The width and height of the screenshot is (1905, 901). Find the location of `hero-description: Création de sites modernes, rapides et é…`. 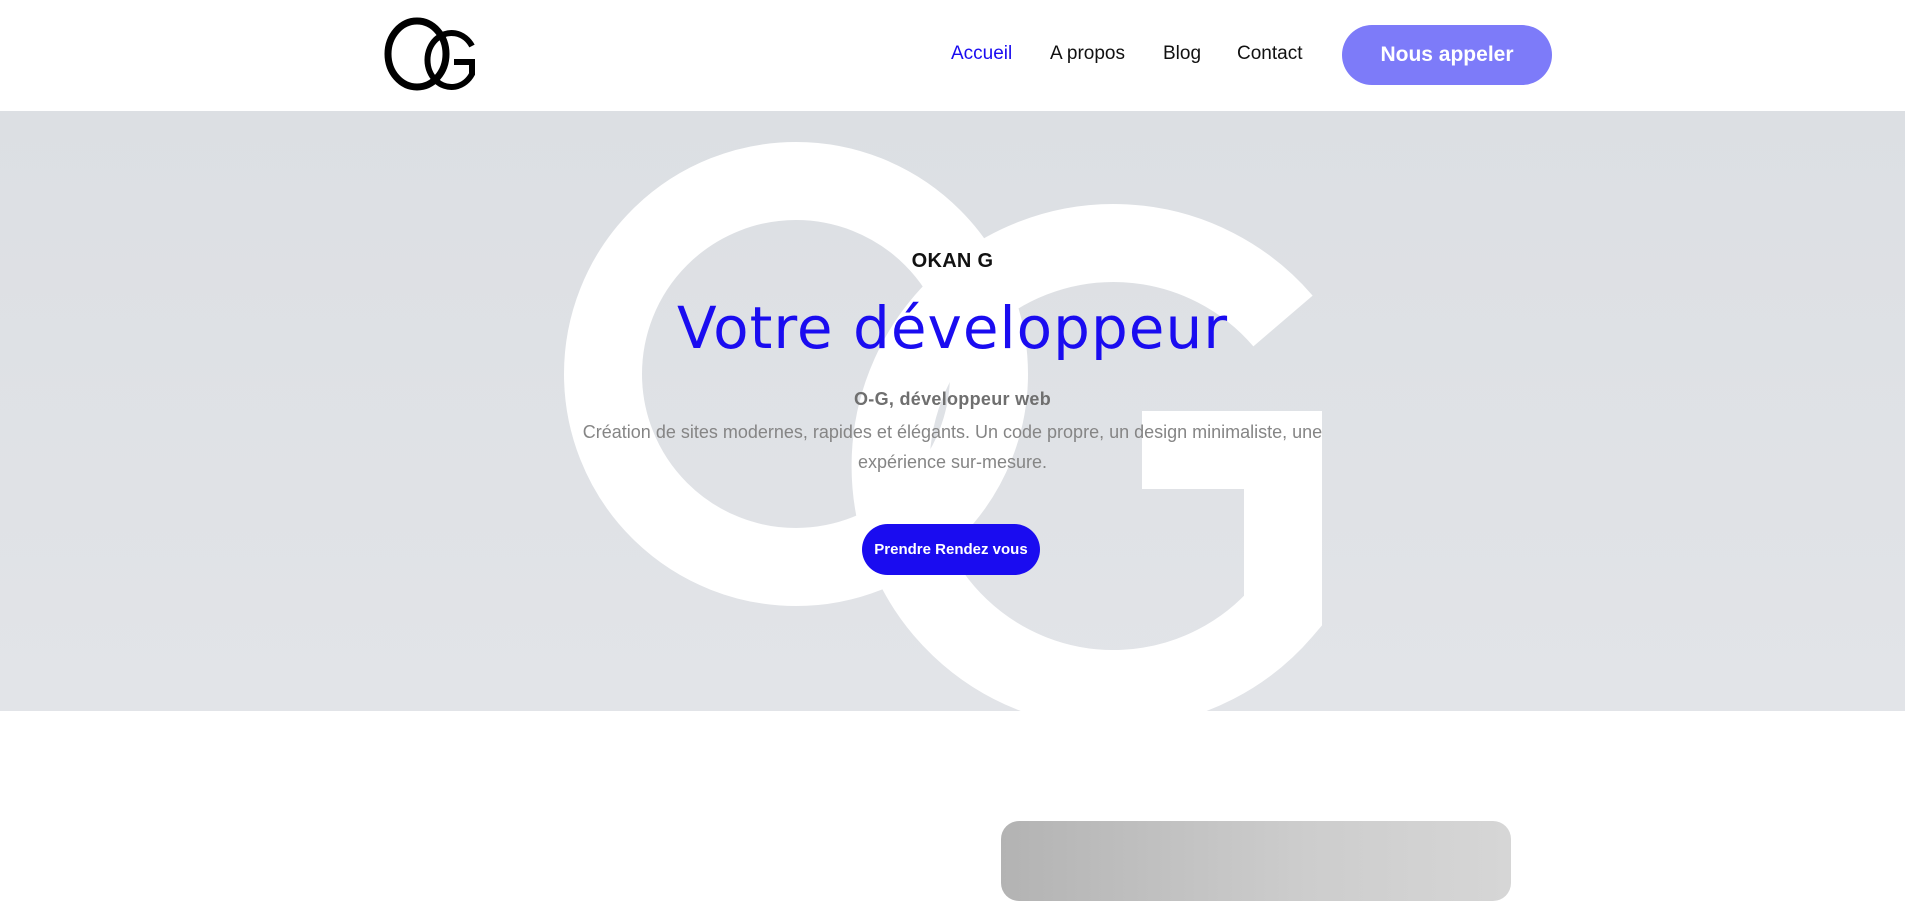

hero-description: Création de sites modernes, rapides et é… is located at coordinates (952, 447).